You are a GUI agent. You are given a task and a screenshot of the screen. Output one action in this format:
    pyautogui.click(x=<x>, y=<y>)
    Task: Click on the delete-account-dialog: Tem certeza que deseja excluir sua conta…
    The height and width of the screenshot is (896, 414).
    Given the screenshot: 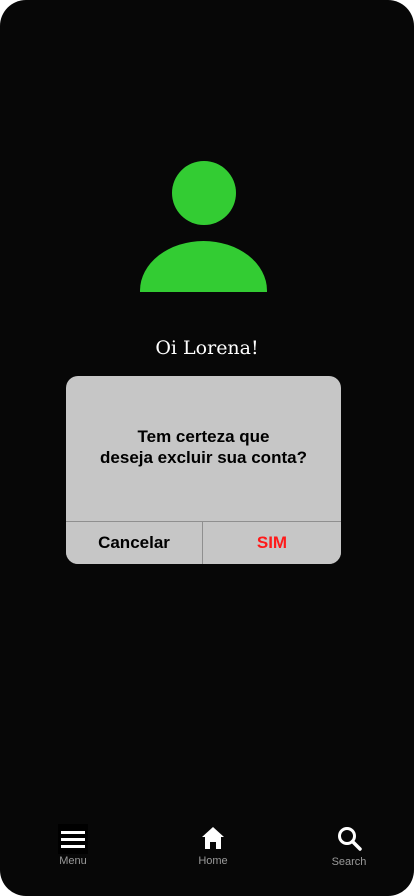 What is the action you would take?
    pyautogui.click(x=203, y=470)
    